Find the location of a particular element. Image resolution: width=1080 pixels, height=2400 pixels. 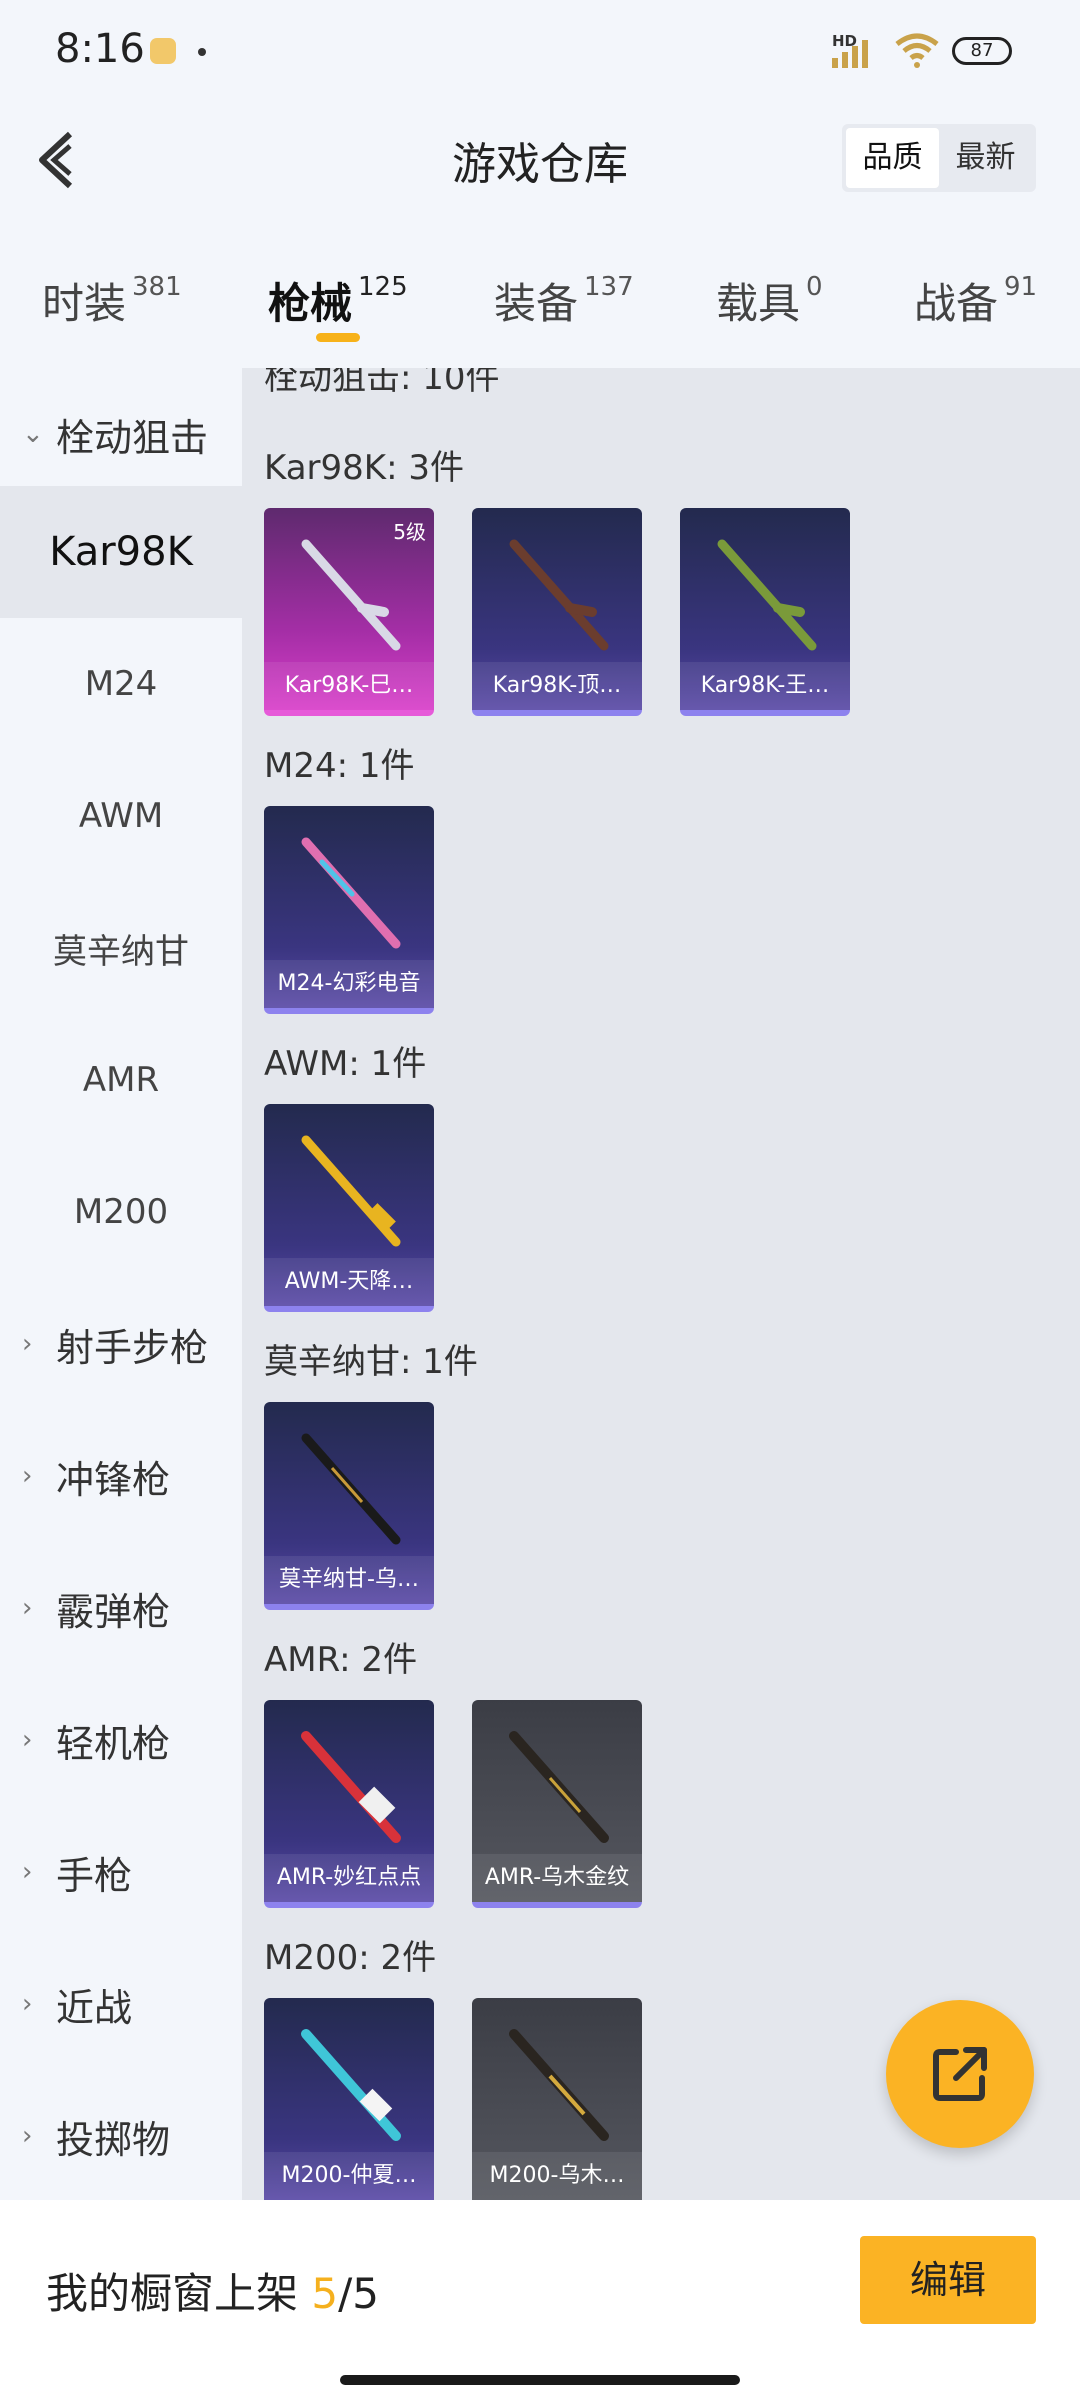

tab-count: 0 is located at coordinates (814, 287).